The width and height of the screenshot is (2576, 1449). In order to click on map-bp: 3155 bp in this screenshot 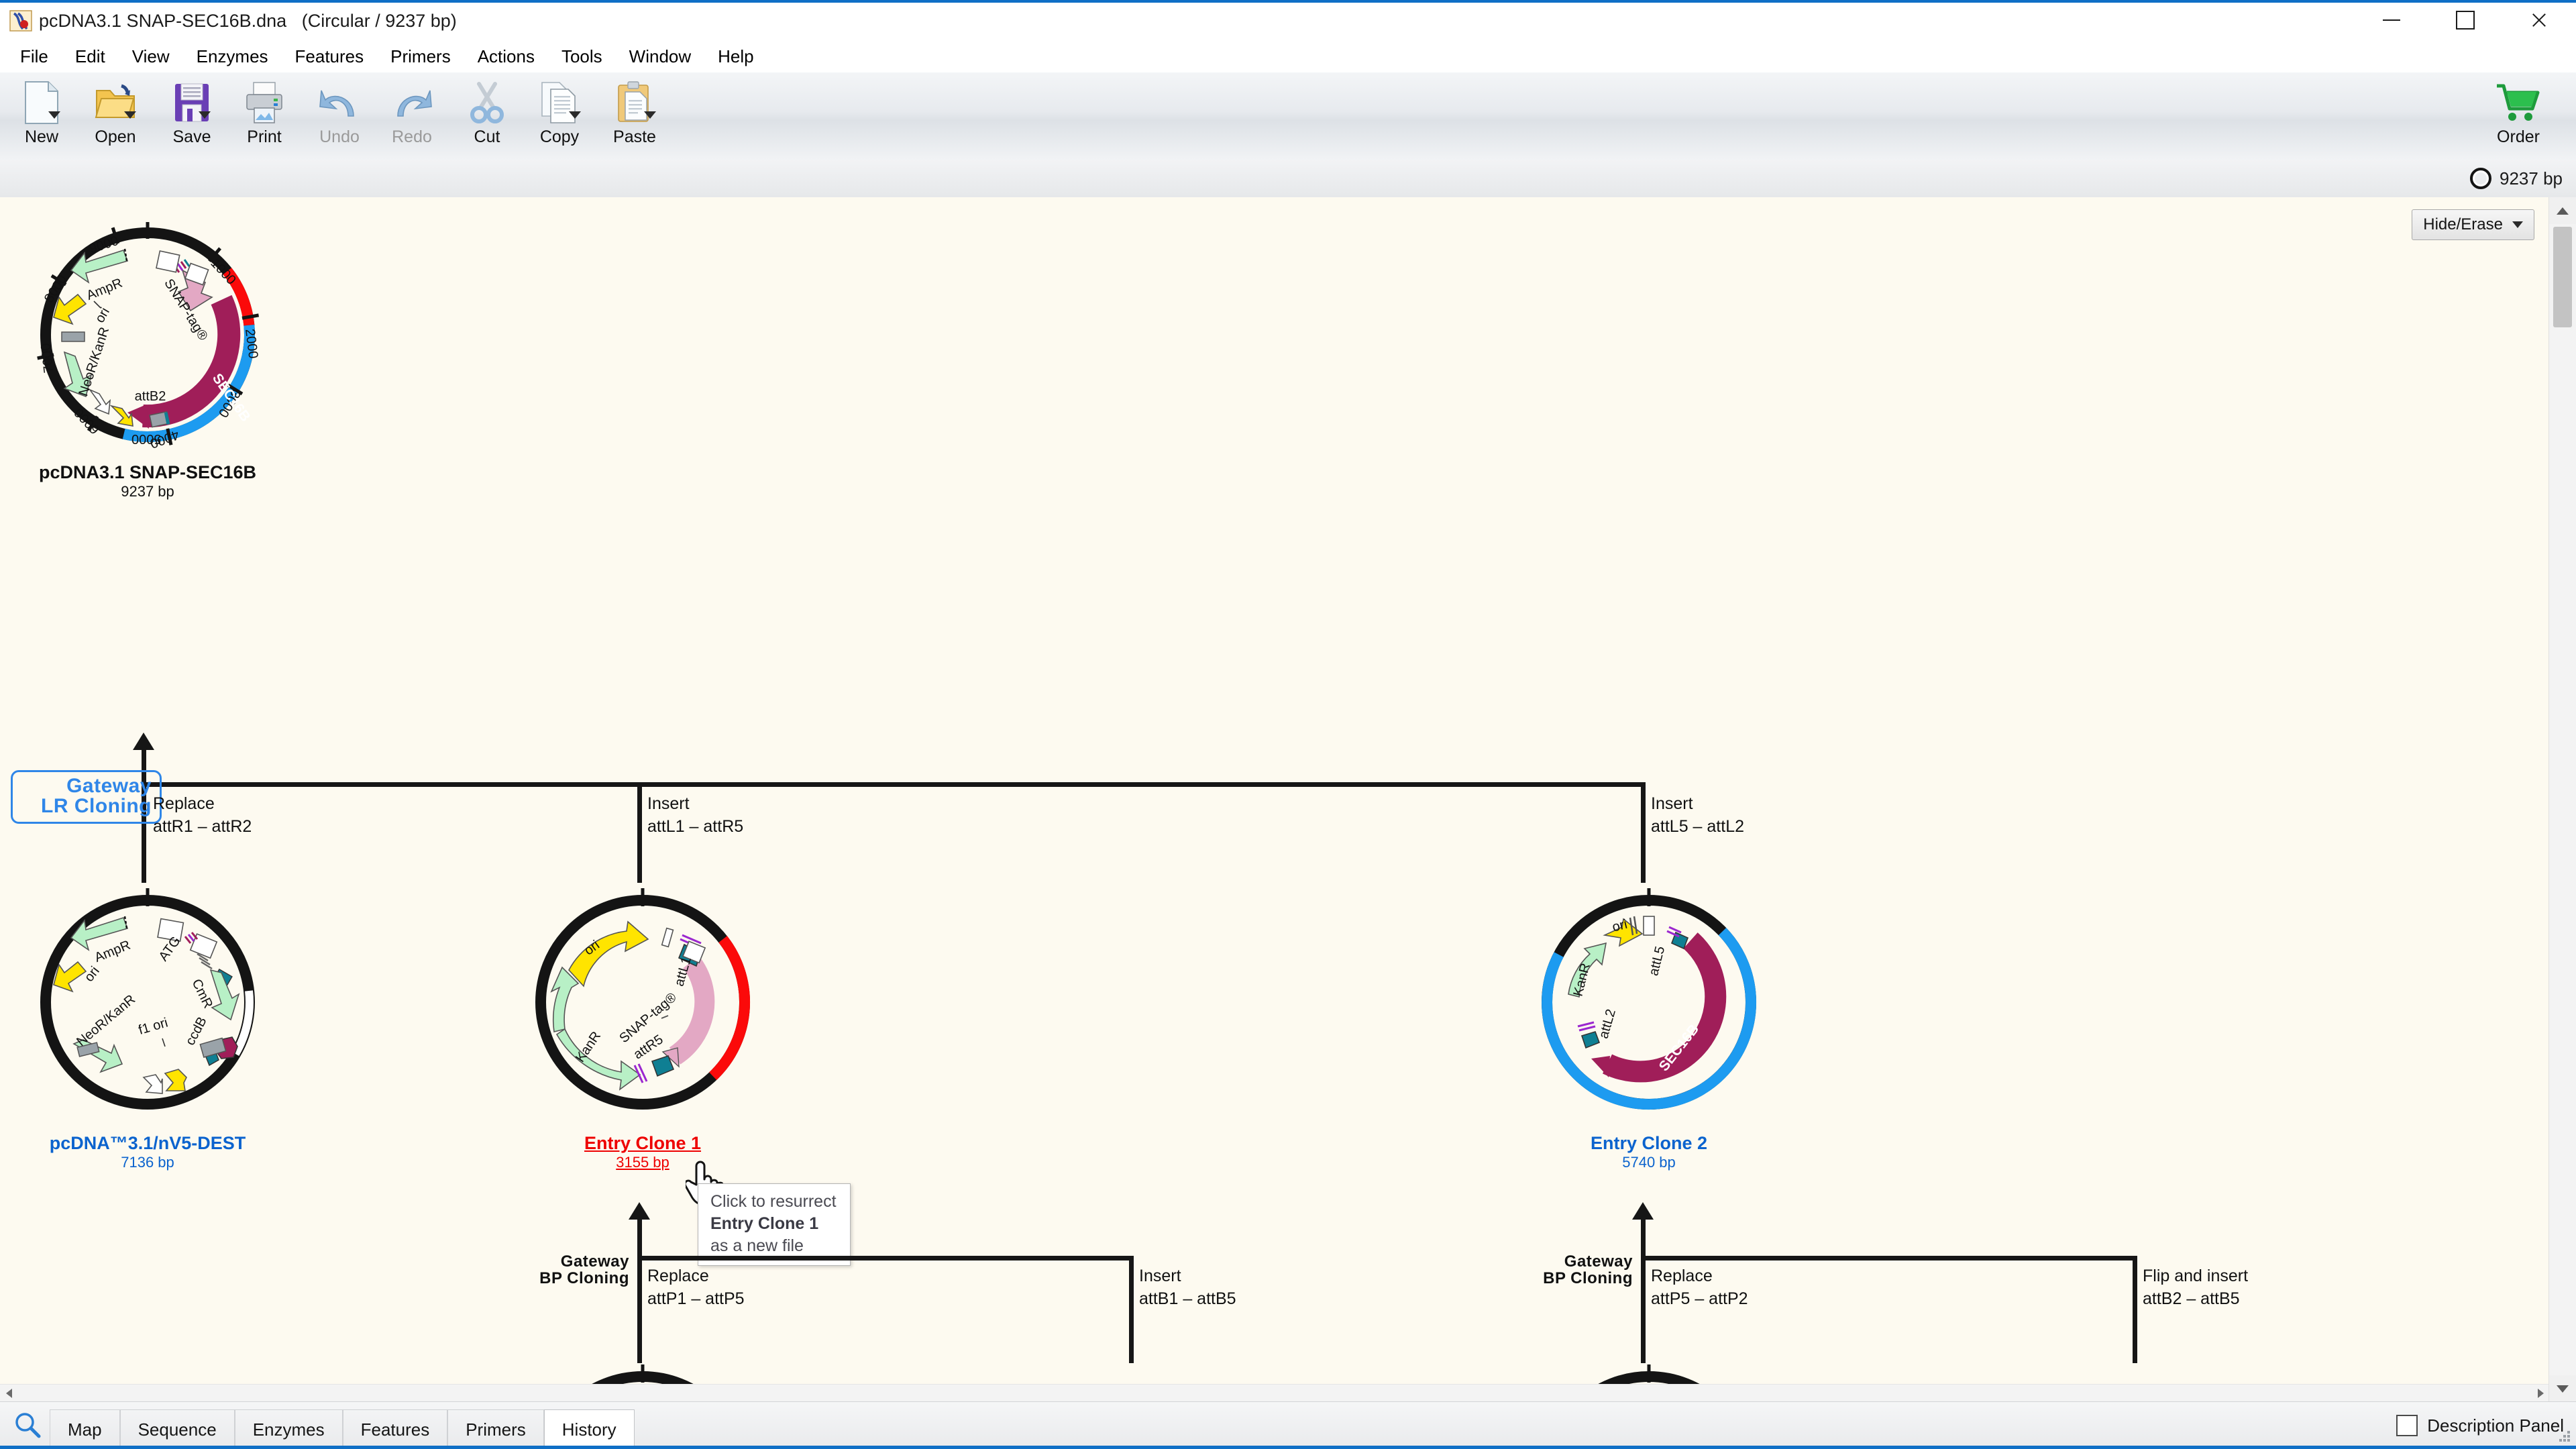, I will do `click(642, 1162)`.